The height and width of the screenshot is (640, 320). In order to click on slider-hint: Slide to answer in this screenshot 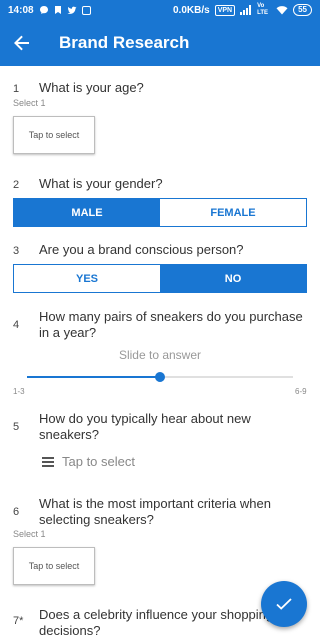, I will do `click(160, 355)`.